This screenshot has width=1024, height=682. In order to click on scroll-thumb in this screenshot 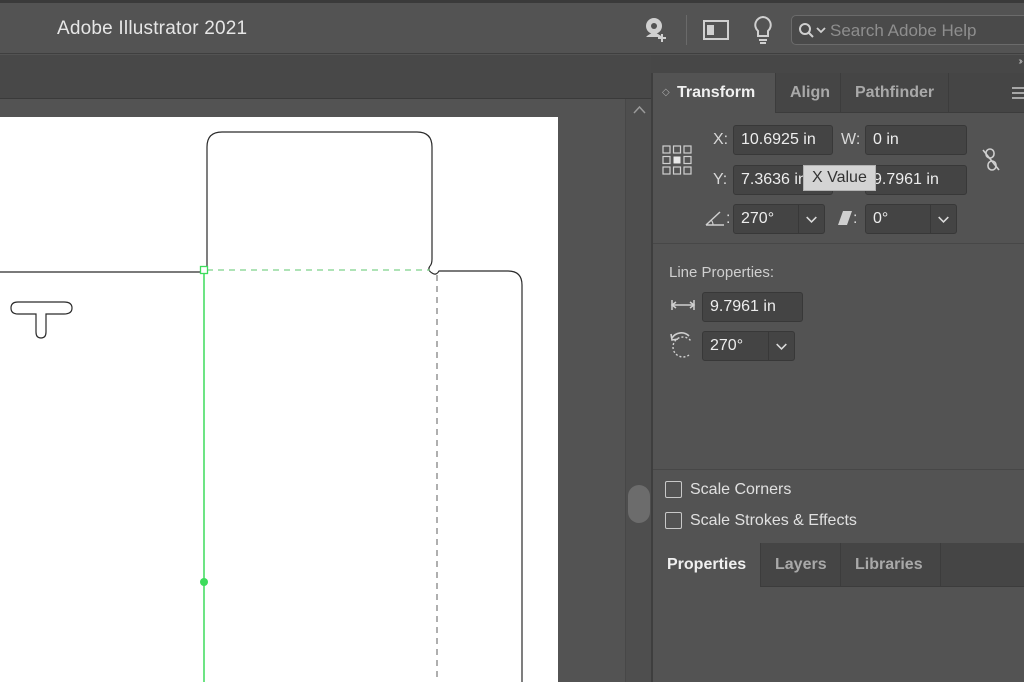, I will do `click(639, 504)`.